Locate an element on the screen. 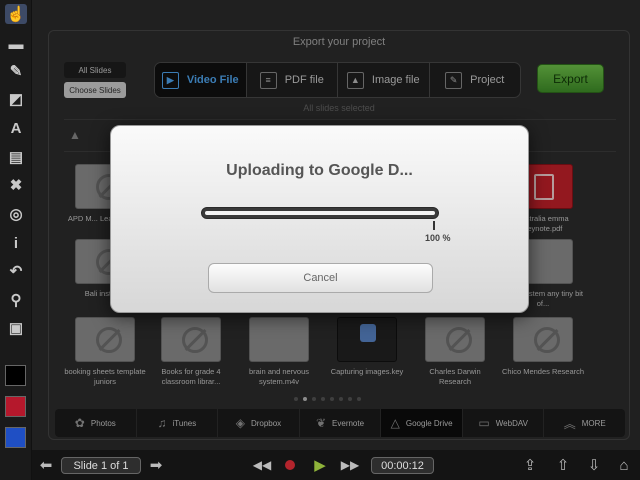 This screenshot has height=480, width=640. shape-icon: ◩ is located at coordinates (16, 99).